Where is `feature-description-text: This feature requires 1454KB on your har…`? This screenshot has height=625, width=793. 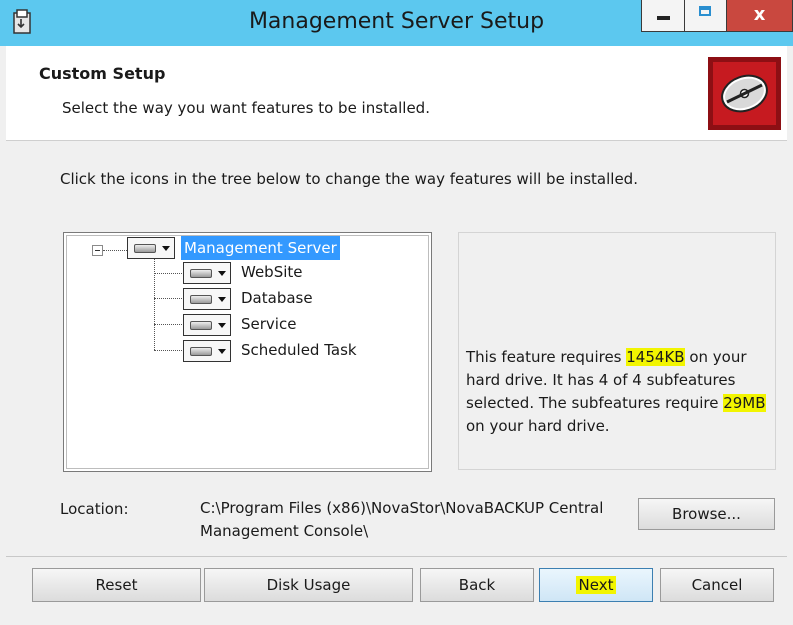 feature-description-text: This feature requires 1454KB on your har… is located at coordinates (616, 391).